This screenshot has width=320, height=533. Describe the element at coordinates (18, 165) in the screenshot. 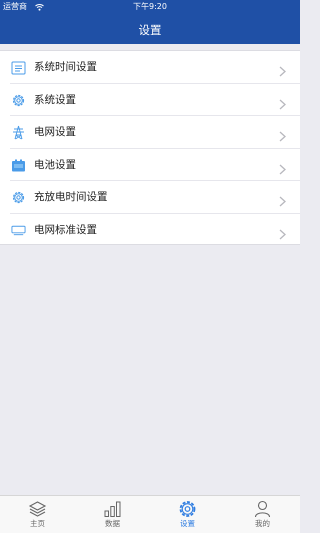

I see `battery-icon` at that location.